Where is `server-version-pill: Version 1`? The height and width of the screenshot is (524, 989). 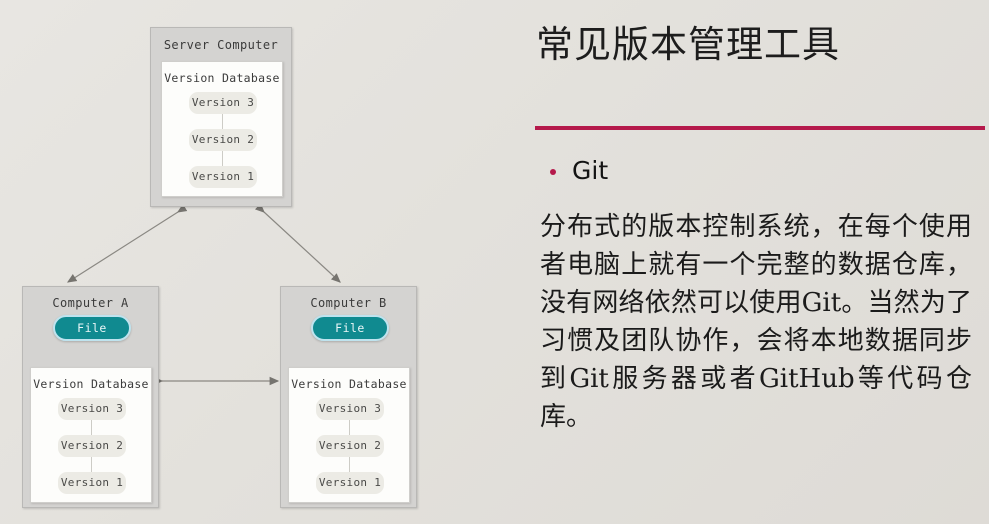
server-version-pill: Version 1 is located at coordinates (223, 177).